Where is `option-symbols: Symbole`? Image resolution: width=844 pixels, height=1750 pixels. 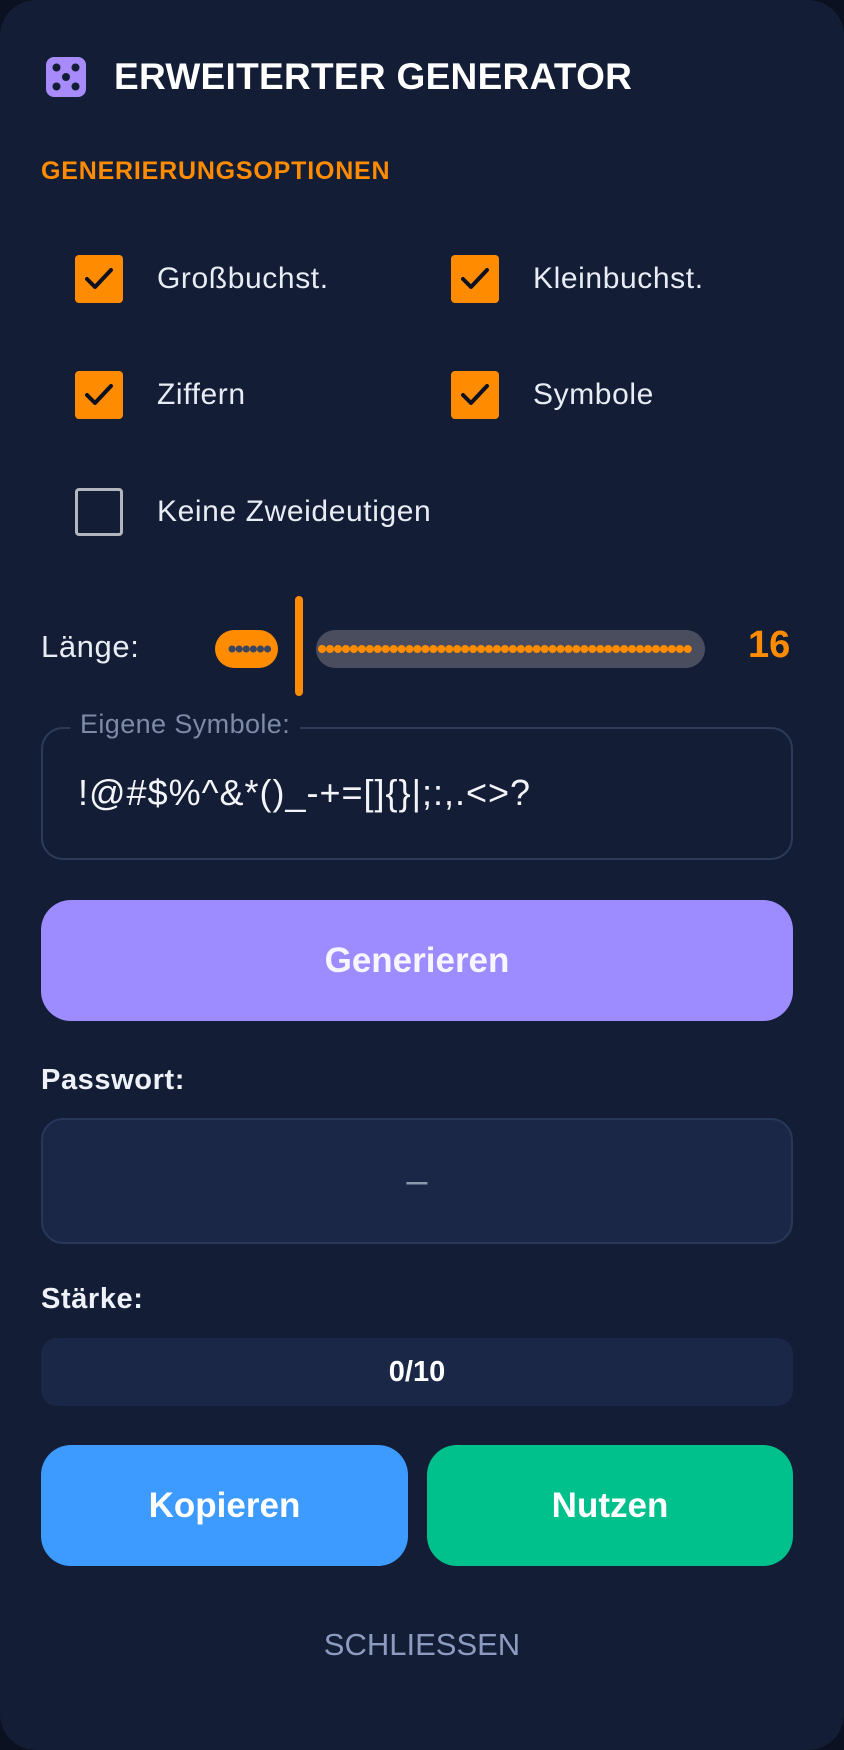
option-symbols: Symbole is located at coordinates (552, 395).